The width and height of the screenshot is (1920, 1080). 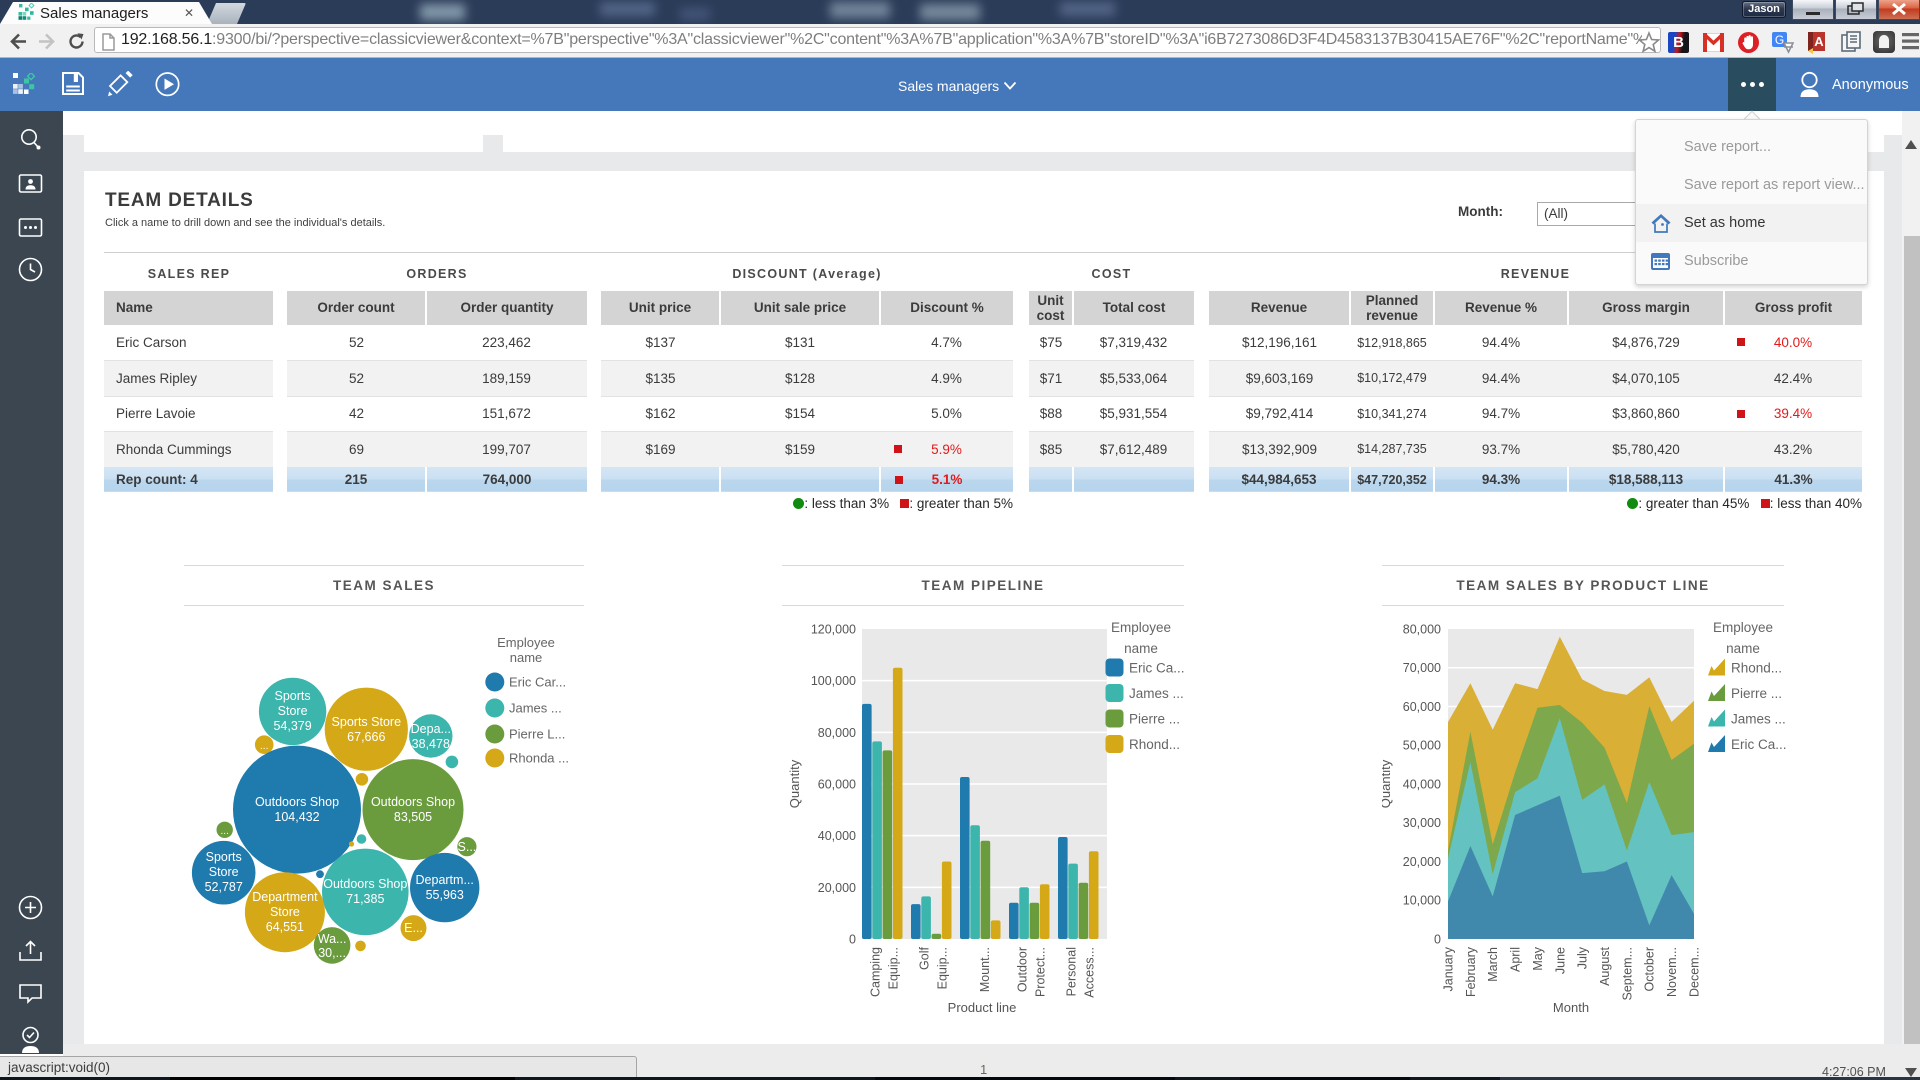 What do you see at coordinates (1650, 969) in the screenshot?
I see `svg-text: October` at bounding box center [1650, 969].